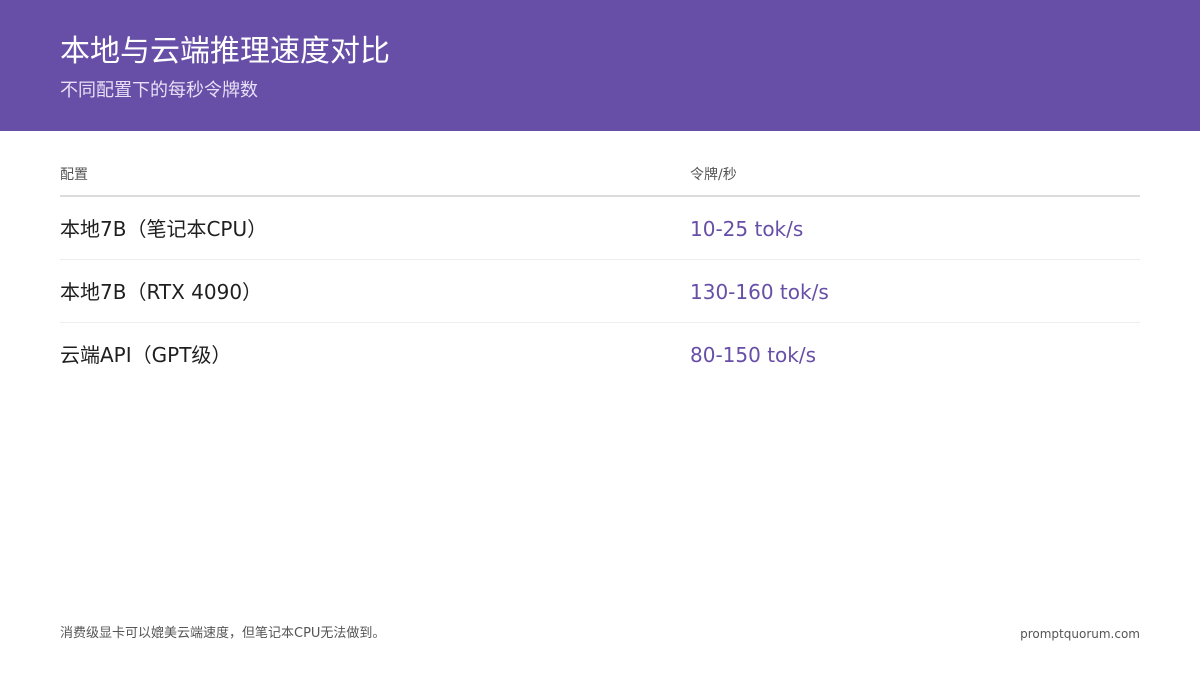 This screenshot has height=675, width=1200. I want to click on table-row: 本地7B（笔记本CPU） 10-25 tok/s, so click(600, 228).